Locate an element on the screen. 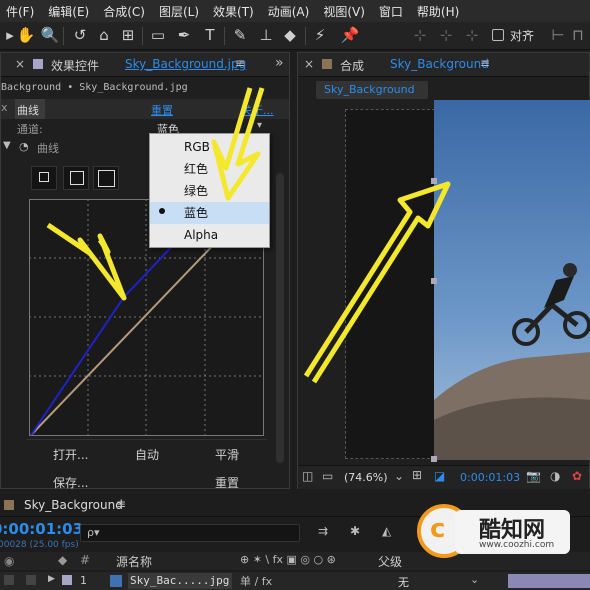  watermark-logo: c 酷知网 www.coozhi.com is located at coordinates (492, 530).